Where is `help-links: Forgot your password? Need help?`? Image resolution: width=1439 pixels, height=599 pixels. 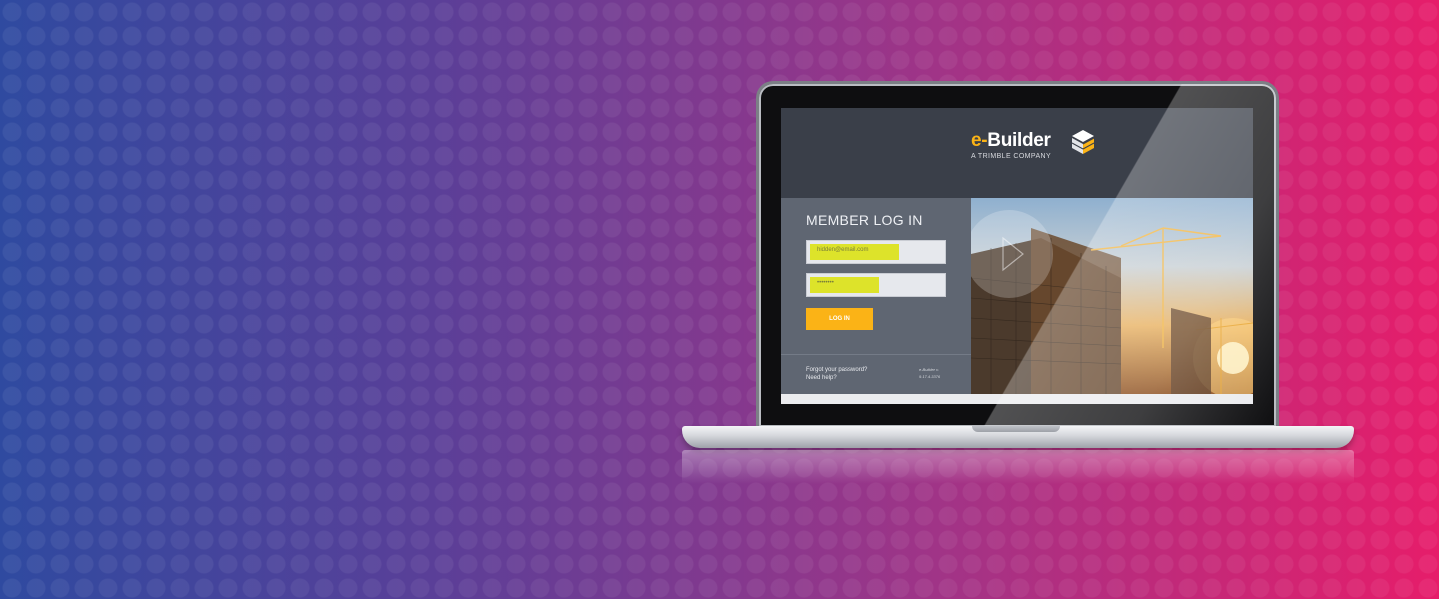 help-links: Forgot your password? Need help? is located at coordinates (836, 374).